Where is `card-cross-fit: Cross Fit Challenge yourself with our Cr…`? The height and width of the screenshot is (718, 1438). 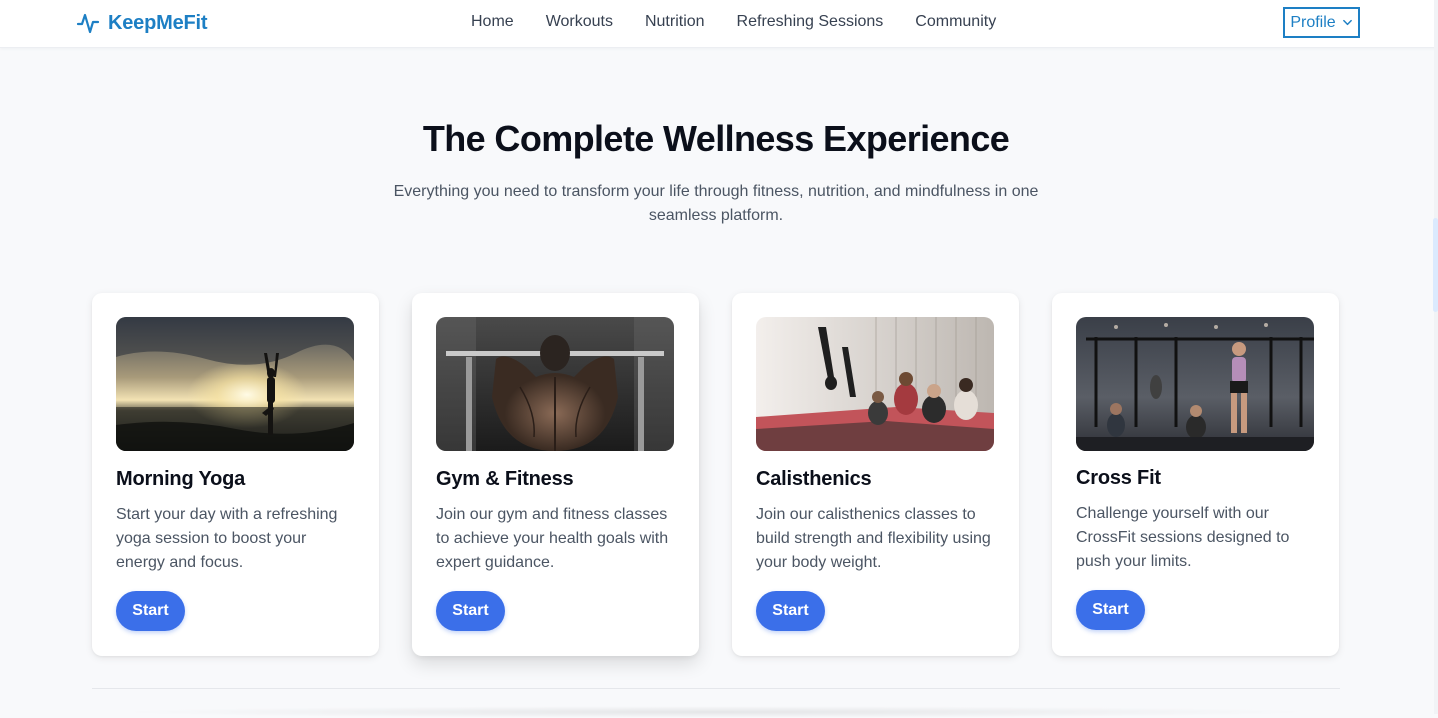
card-cross-fit: Cross Fit Challenge yourself with our Cr… is located at coordinates (1195, 474).